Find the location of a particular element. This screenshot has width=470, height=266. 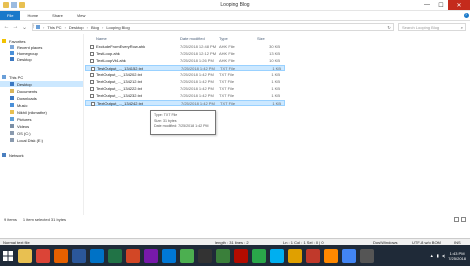

file-name: TextOutput_..._134222.txt is located at coordinates (119, 88).